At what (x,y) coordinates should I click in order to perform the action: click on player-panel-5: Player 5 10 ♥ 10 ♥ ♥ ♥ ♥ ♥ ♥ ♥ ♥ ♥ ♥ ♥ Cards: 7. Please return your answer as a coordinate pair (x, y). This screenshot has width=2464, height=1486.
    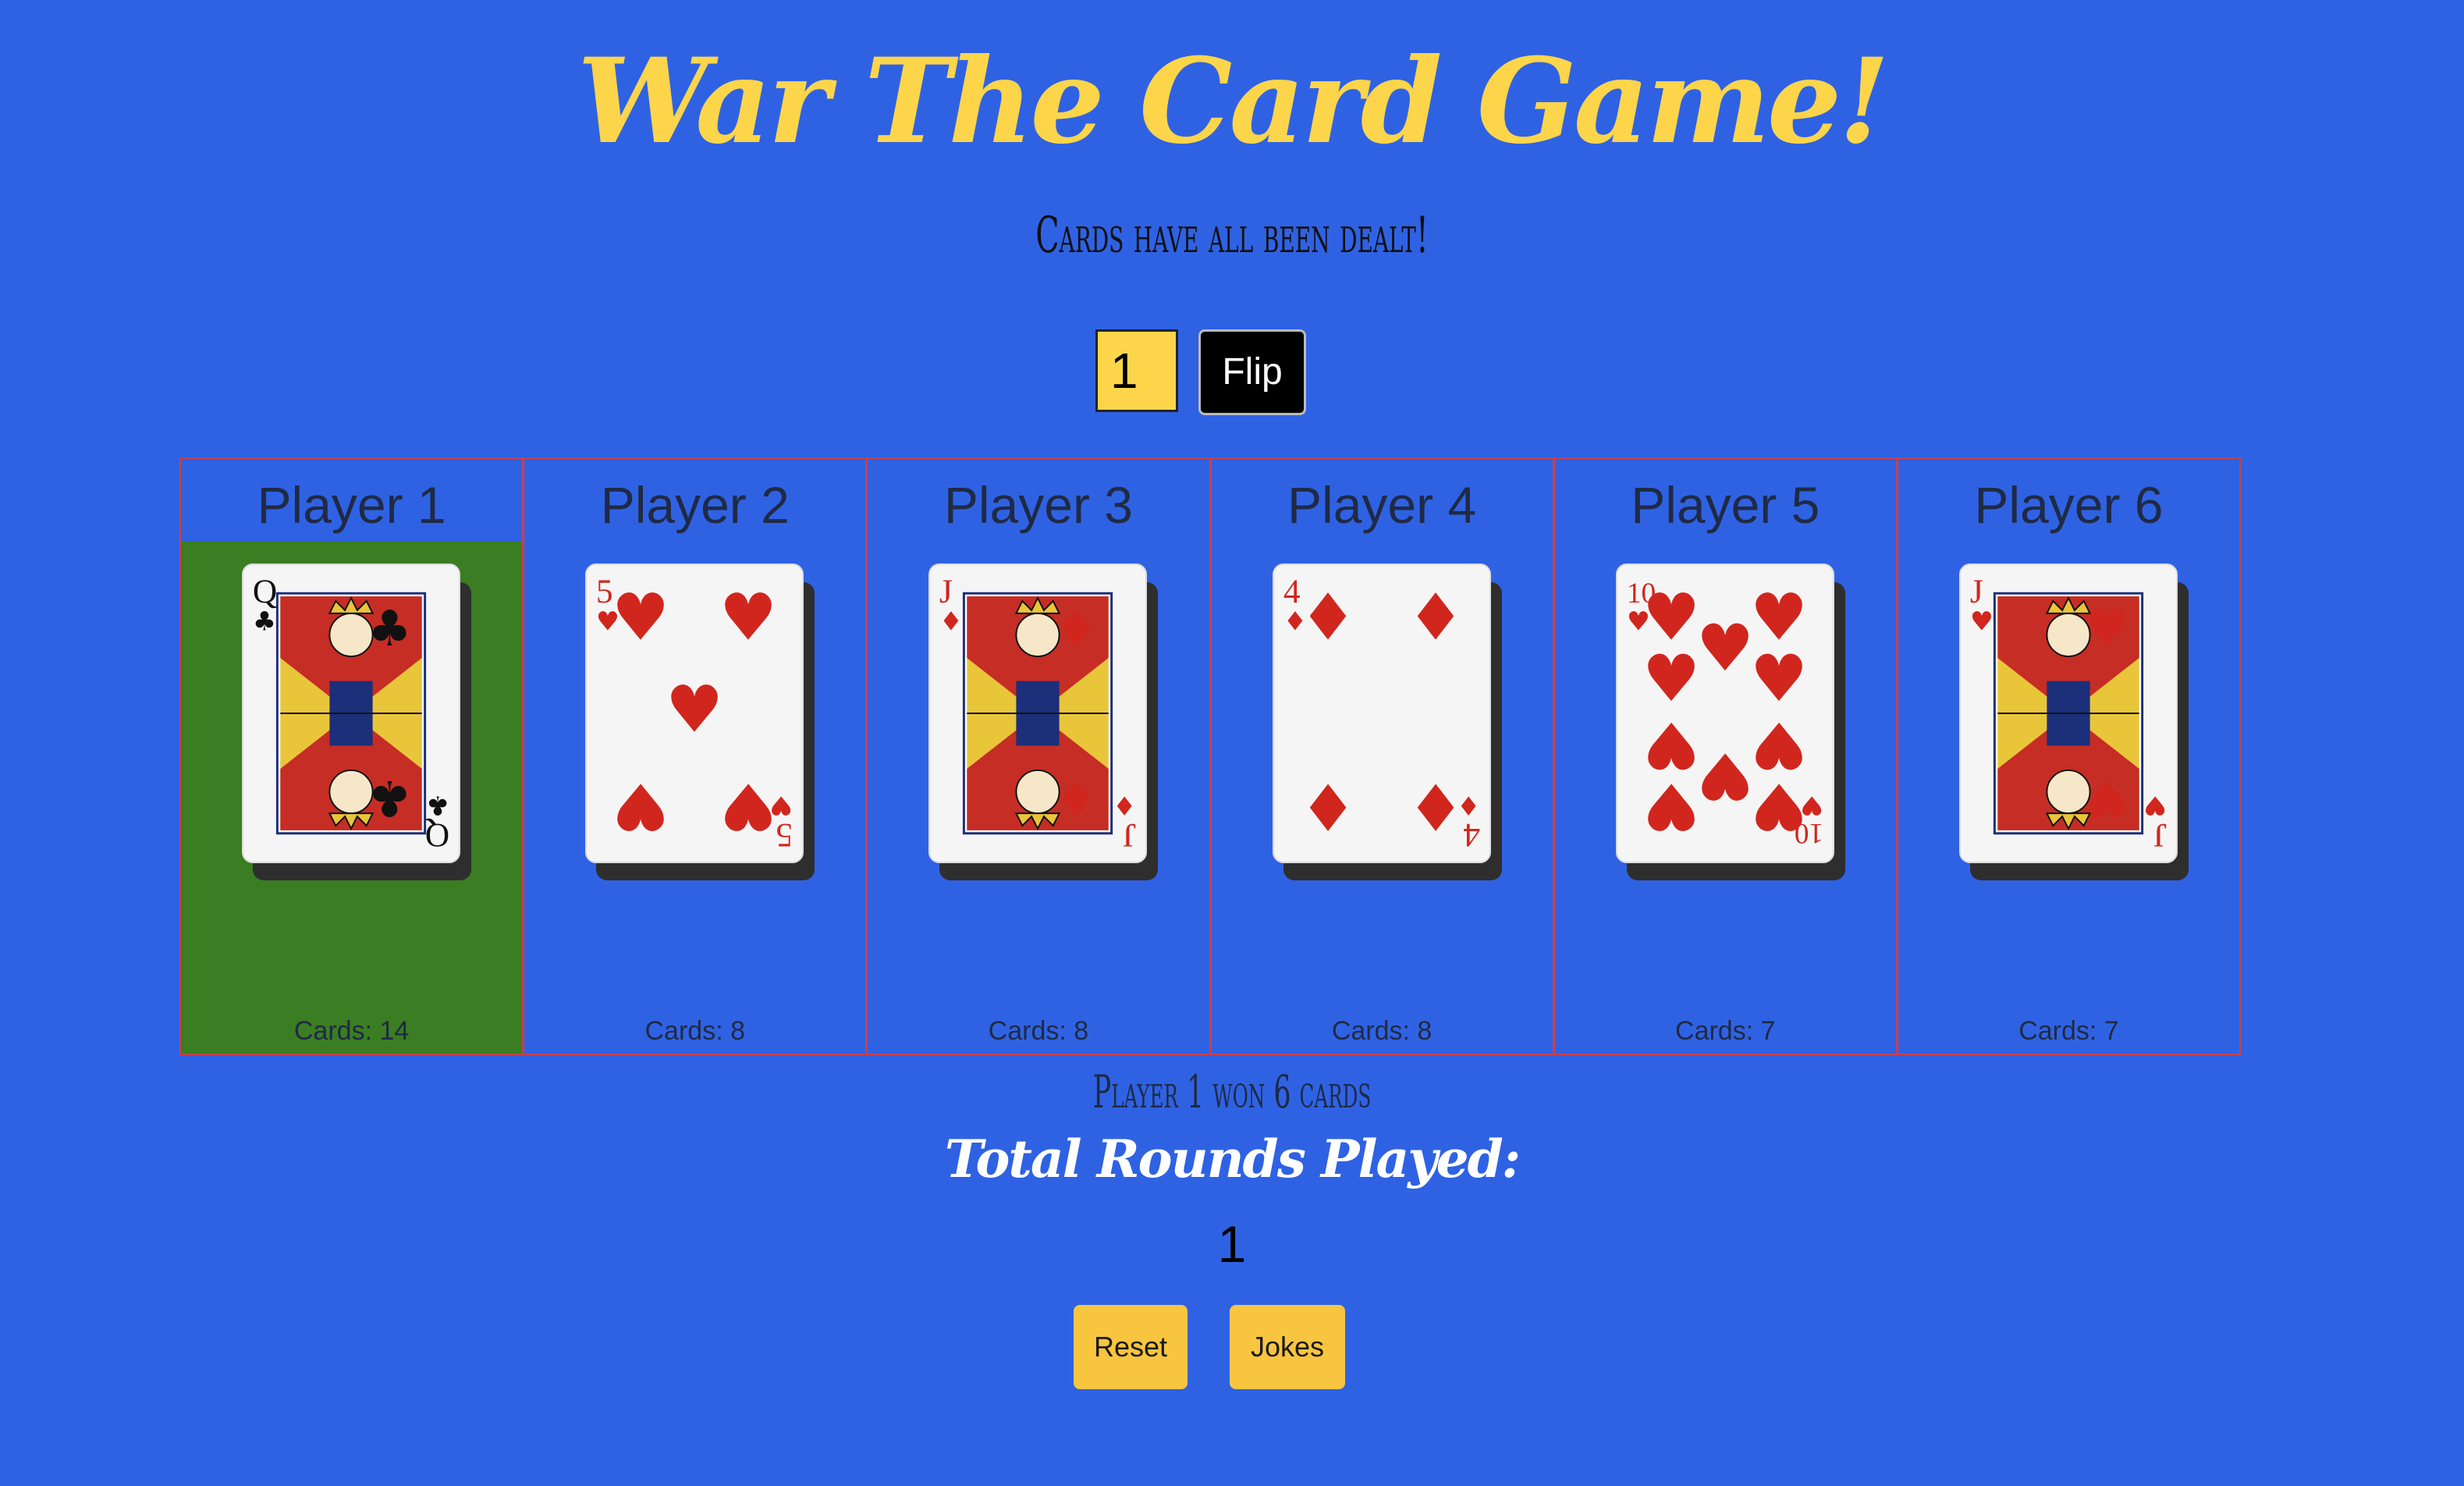
    Looking at the image, I should click on (1726, 756).